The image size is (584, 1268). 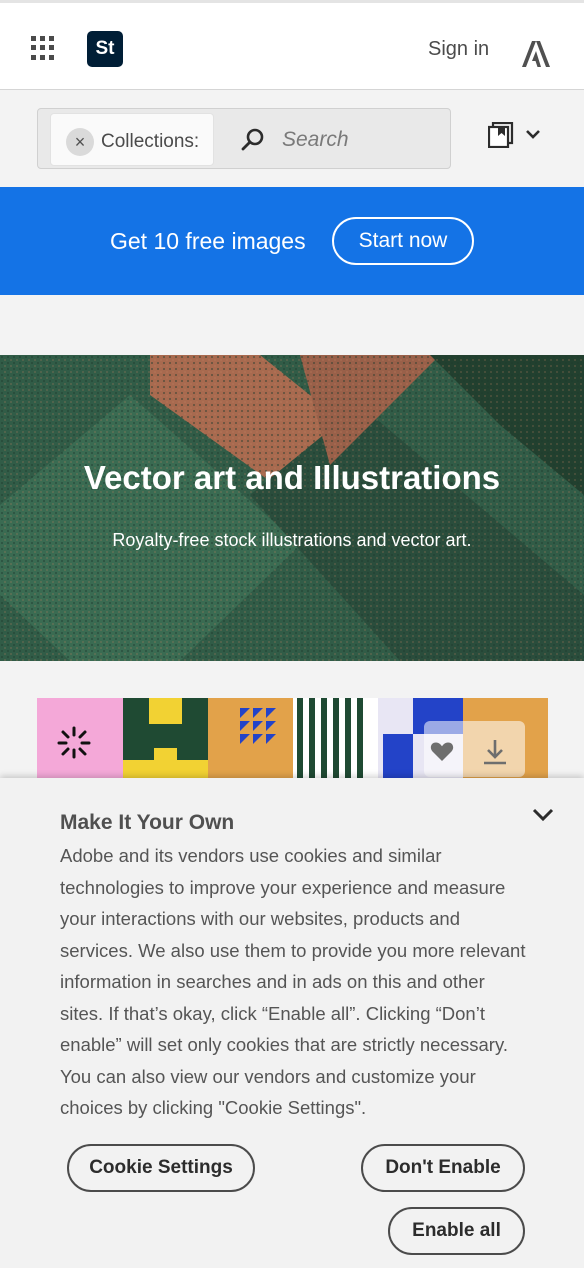 I want to click on sign-in-link: Sign in, so click(x=458, y=49).